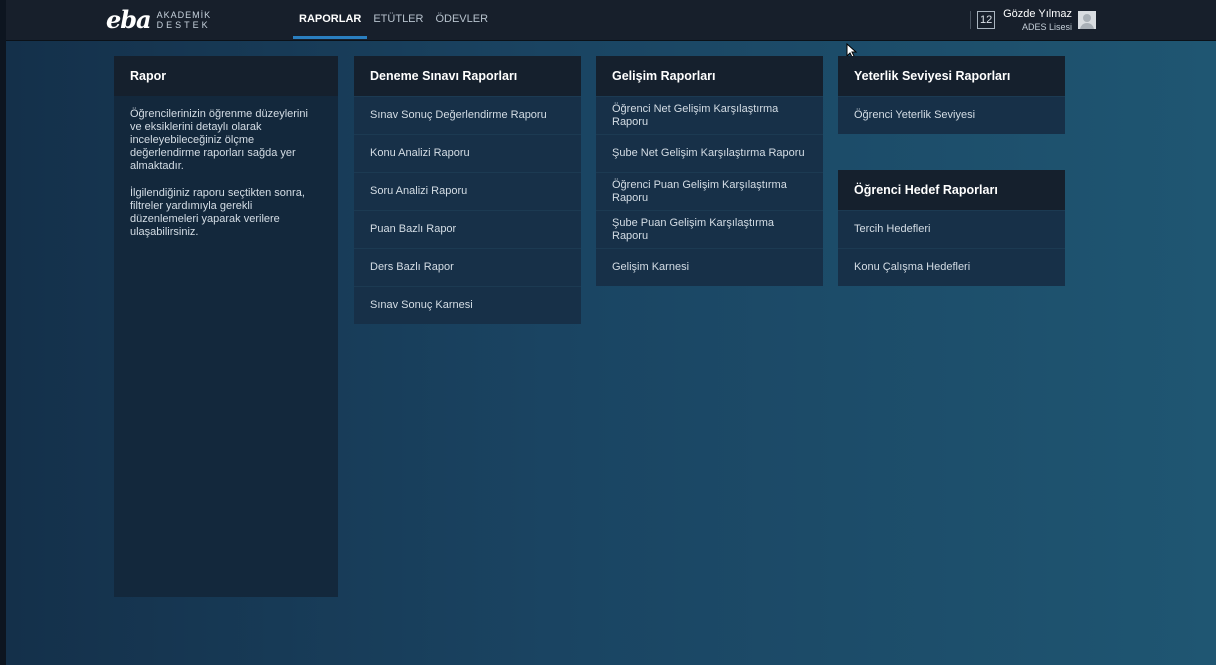 The width and height of the screenshot is (1216, 665). I want to click on user-info: Gözde Yılmaz ADES Lisesi, so click(1037, 20).